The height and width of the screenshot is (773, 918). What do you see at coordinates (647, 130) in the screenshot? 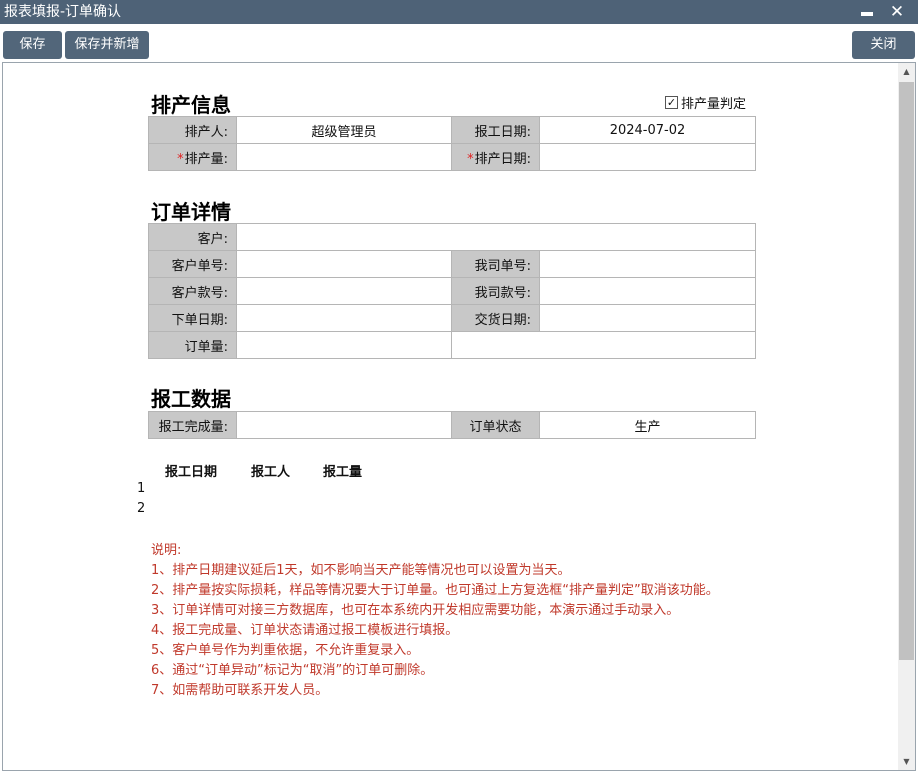
I see `report-date-field: 2024-07-02` at bounding box center [647, 130].